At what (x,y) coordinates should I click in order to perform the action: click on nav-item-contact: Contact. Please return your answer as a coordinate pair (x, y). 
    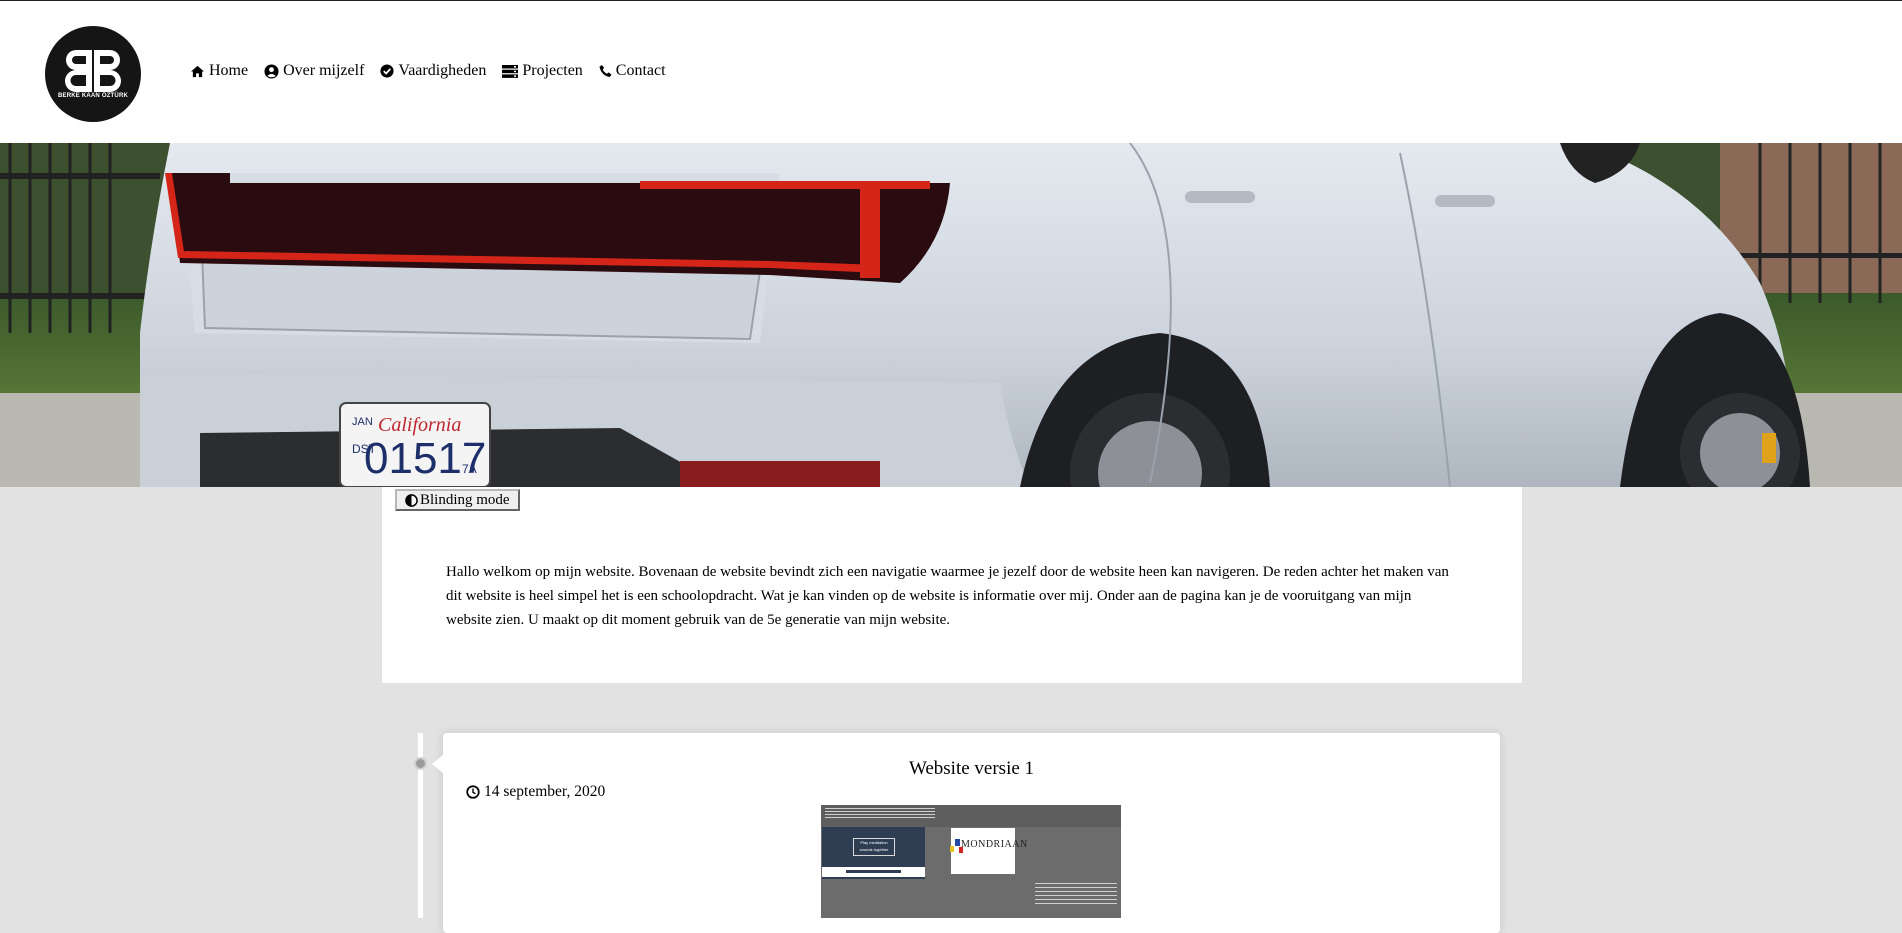
    Looking at the image, I should click on (632, 71).